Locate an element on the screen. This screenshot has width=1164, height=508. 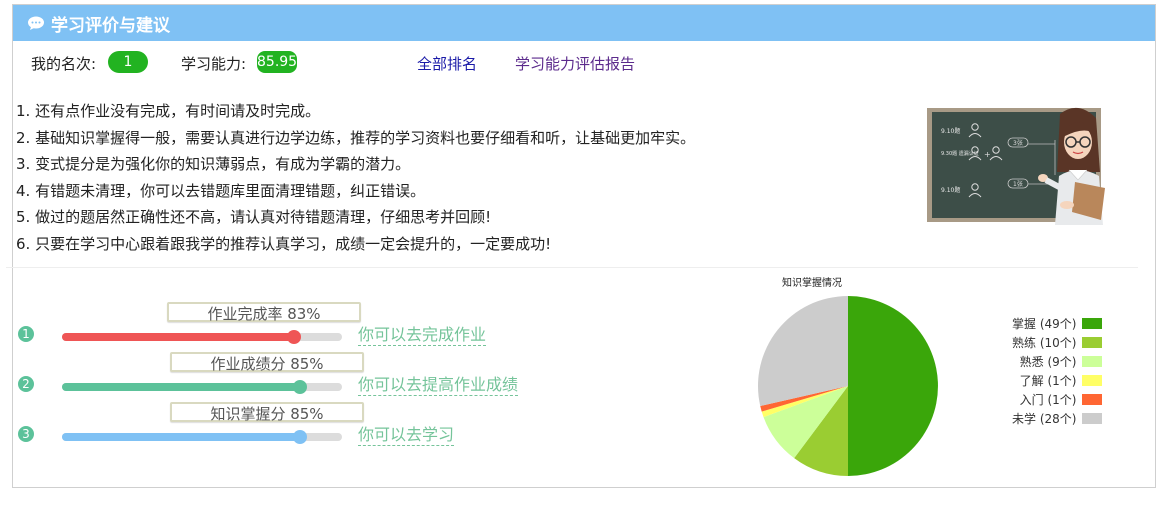
legend-item: 未学 (28个) is located at coordinates (1057, 418).